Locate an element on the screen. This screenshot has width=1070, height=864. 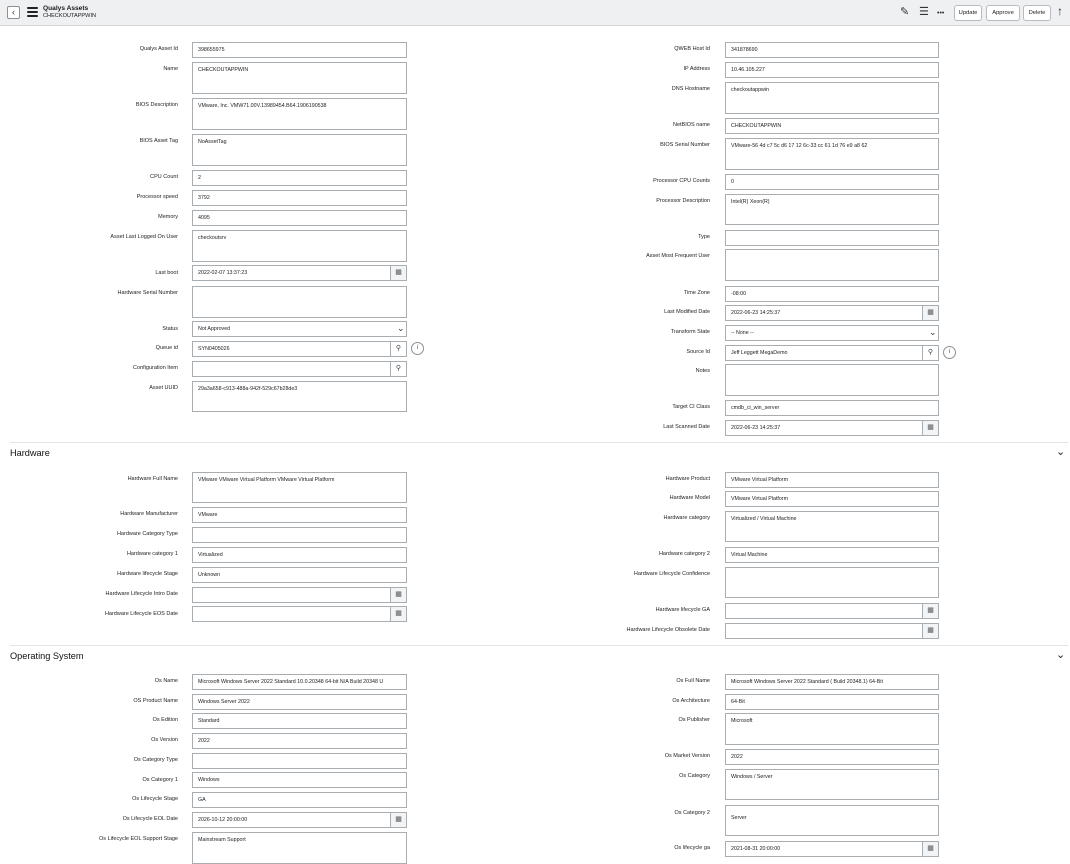
ip-address-field: 10.46.105.227 is located at coordinates (832, 70).